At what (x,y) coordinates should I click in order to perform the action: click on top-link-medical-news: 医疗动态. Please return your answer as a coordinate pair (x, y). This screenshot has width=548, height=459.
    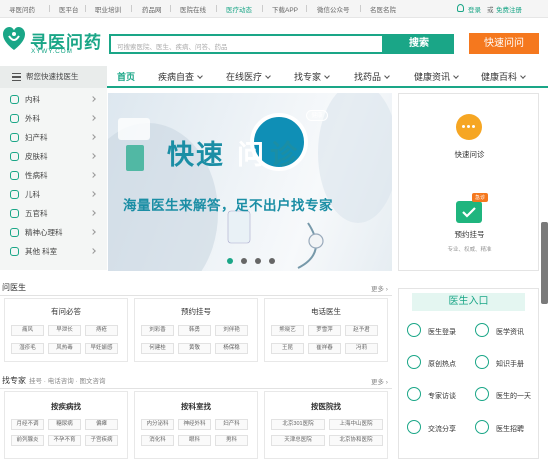
    Looking at the image, I should click on (239, 9).